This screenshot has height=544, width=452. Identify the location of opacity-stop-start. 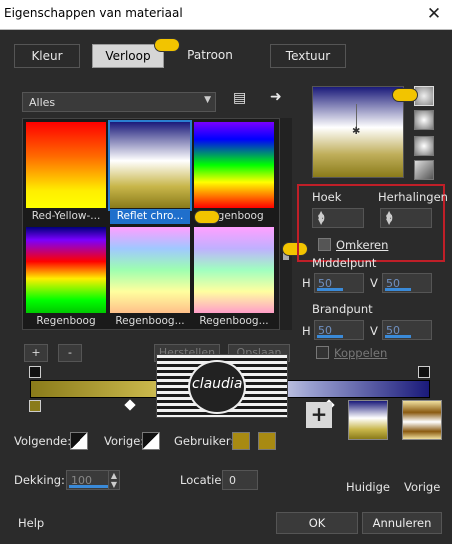
(35, 372).